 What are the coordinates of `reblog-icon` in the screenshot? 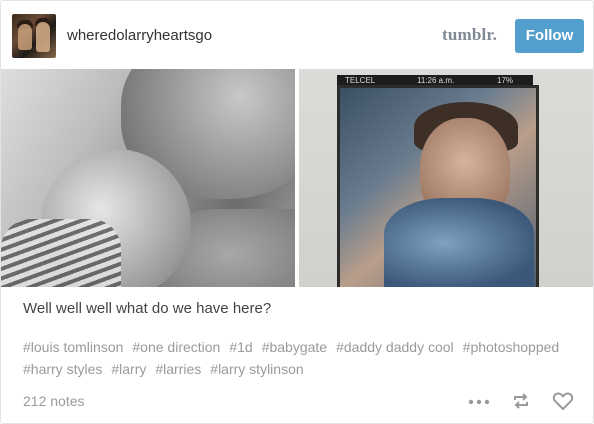 It's located at (521, 401).